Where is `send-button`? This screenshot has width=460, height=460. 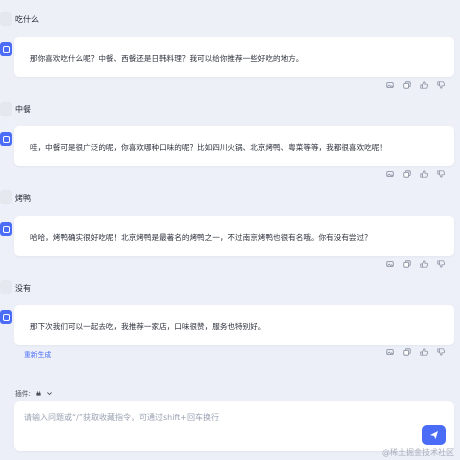
send-button is located at coordinates (434, 435).